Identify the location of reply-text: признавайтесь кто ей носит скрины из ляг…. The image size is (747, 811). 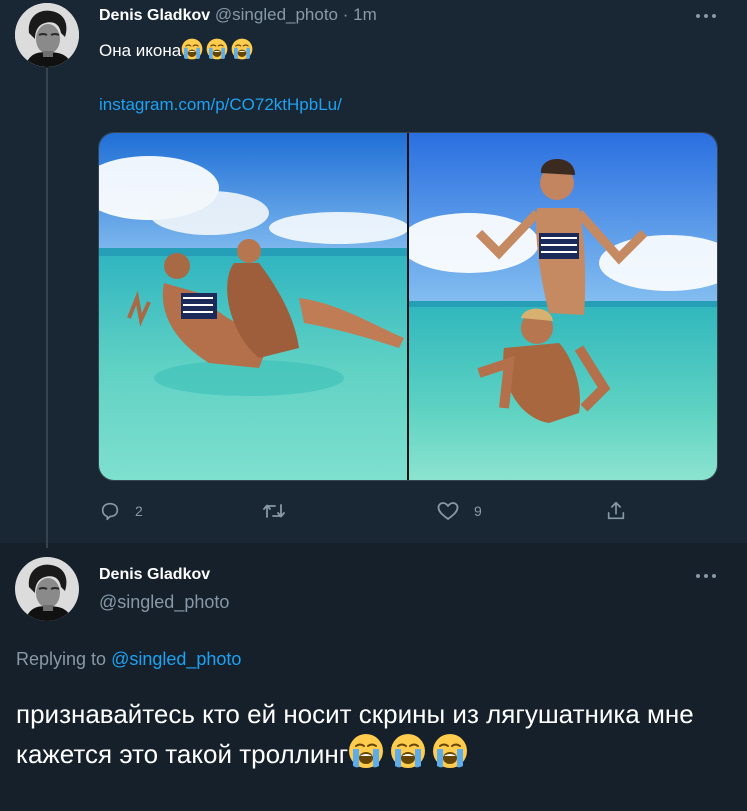
(373, 737).